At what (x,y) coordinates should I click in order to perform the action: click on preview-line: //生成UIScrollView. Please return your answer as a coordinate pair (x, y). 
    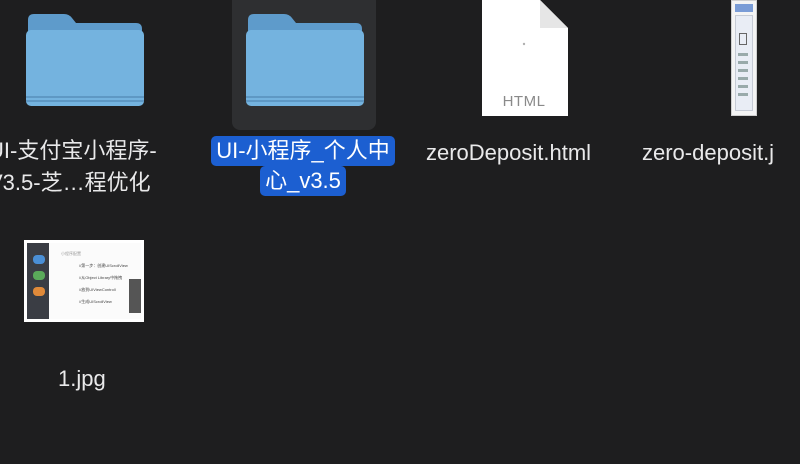
    Looking at the image, I should click on (95, 301).